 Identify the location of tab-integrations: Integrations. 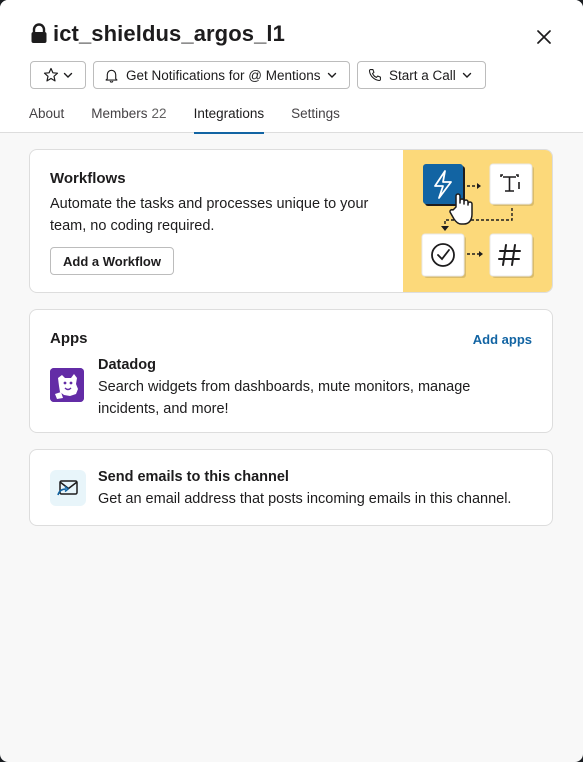
(229, 120).